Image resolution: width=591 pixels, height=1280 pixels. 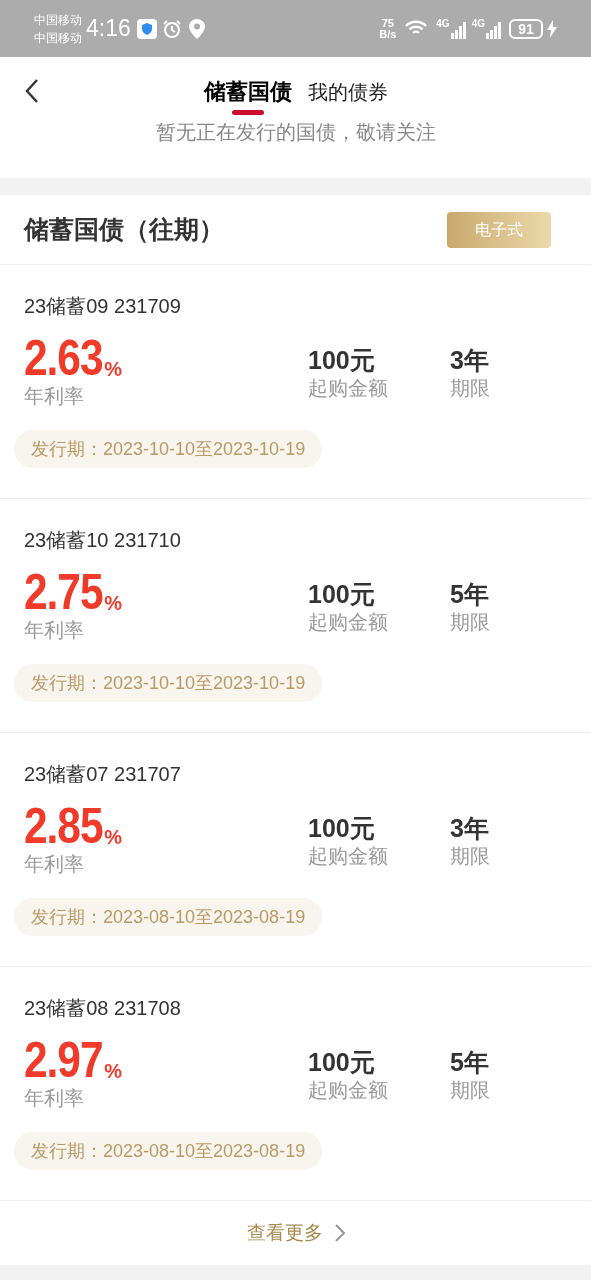 What do you see at coordinates (552, 28) in the screenshot?
I see `charging-bolt-icon` at bounding box center [552, 28].